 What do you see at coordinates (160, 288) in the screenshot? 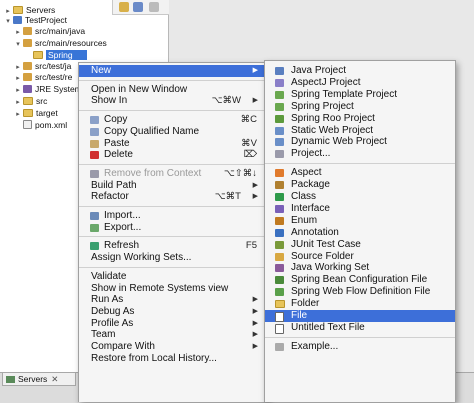
I see `menu-item-label: Show in Remote Systems view` at bounding box center [160, 288].